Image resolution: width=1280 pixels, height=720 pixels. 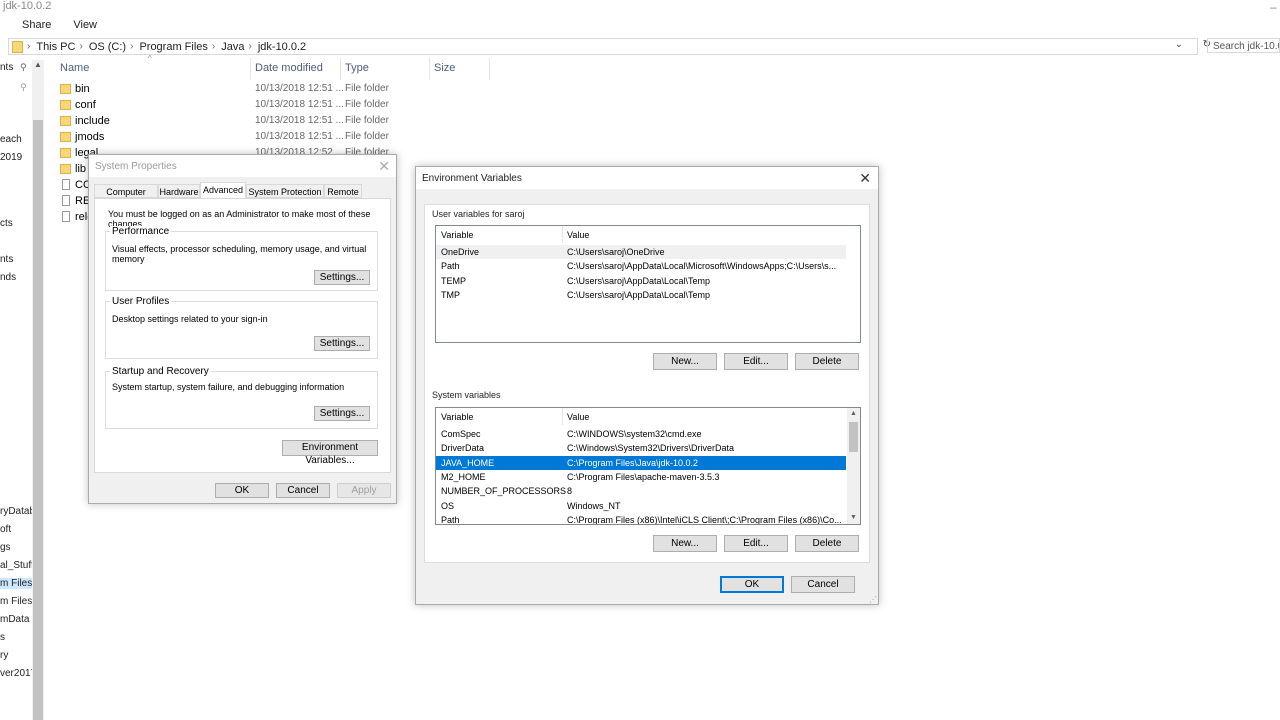 What do you see at coordinates (242, 166) in the screenshot?
I see `system-properties-titlebar: System Properties ✕` at bounding box center [242, 166].